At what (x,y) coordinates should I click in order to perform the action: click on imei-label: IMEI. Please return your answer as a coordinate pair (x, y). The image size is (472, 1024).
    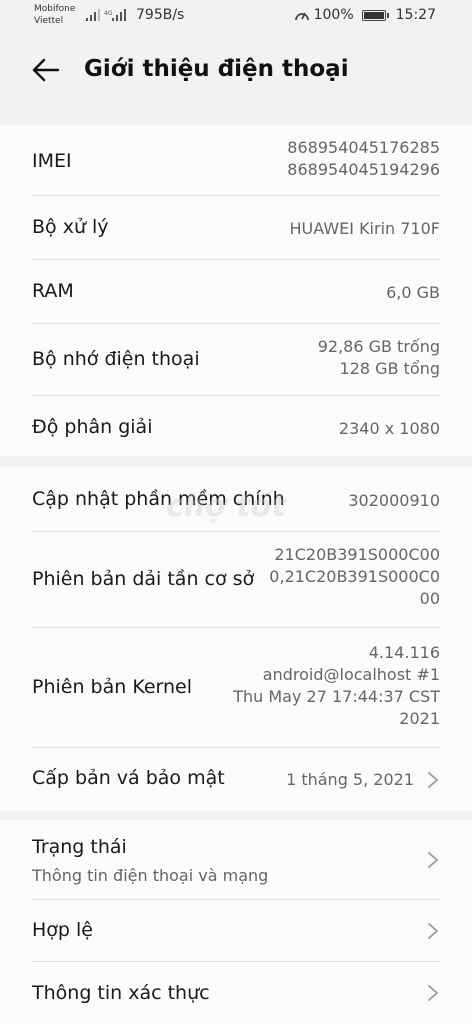
    Looking at the image, I should click on (52, 161).